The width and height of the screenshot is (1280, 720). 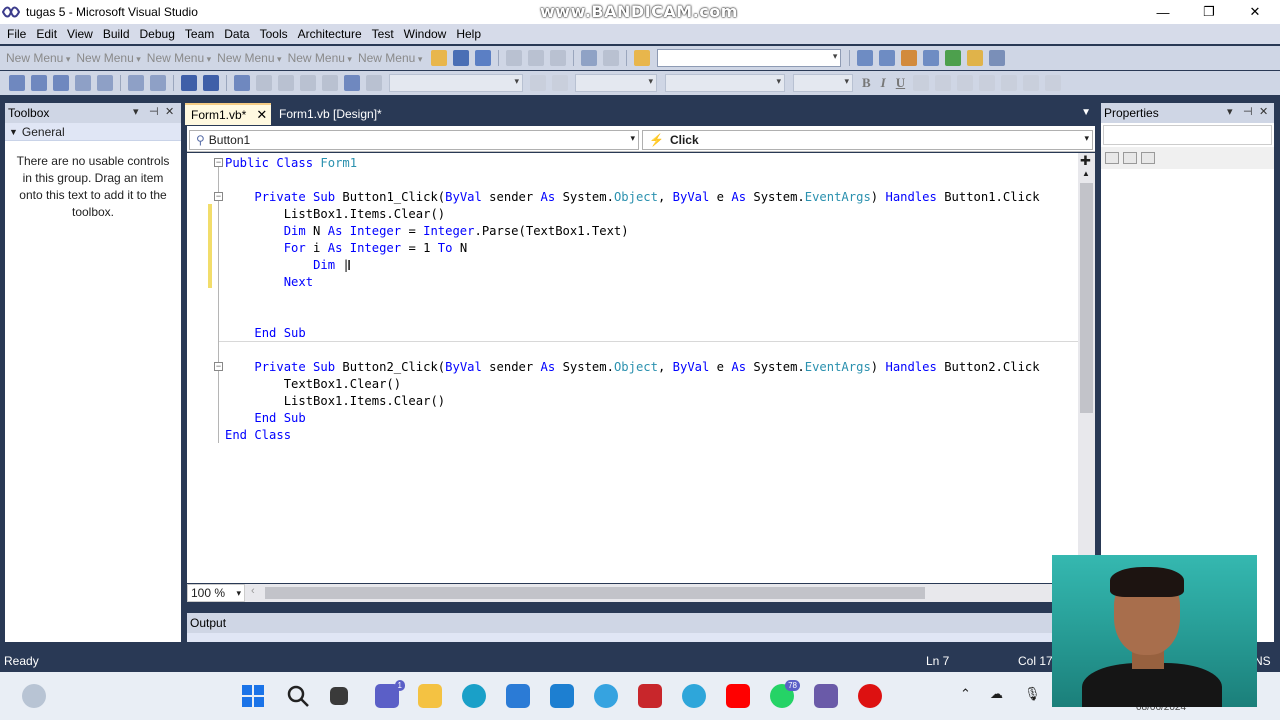 What do you see at coordinates (216, 593) in the screenshot?
I see `zoom-combo: 100 % ▾` at bounding box center [216, 593].